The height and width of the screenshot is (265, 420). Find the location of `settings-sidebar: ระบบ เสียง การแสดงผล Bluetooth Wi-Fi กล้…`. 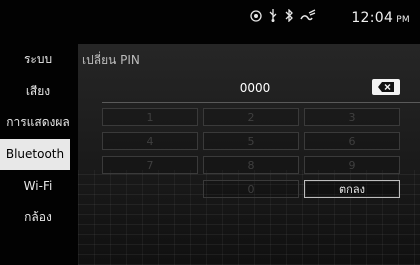

settings-sidebar: ระบบ เสียง การแสดงผล Bluetooth Wi-Fi กล้… is located at coordinates (38, 138).